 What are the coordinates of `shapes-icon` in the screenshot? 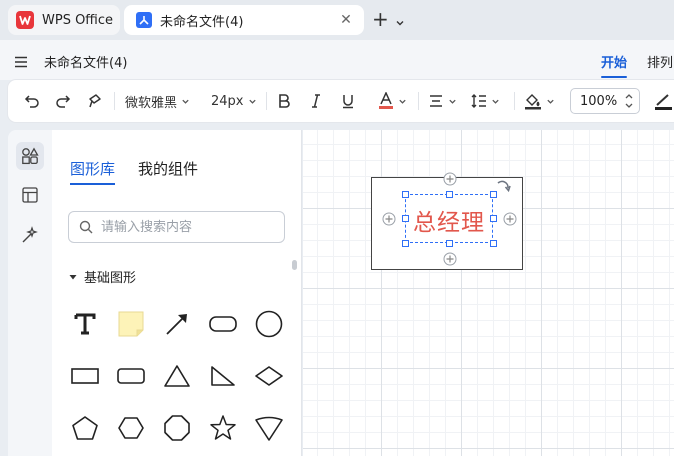 It's located at (30, 156).